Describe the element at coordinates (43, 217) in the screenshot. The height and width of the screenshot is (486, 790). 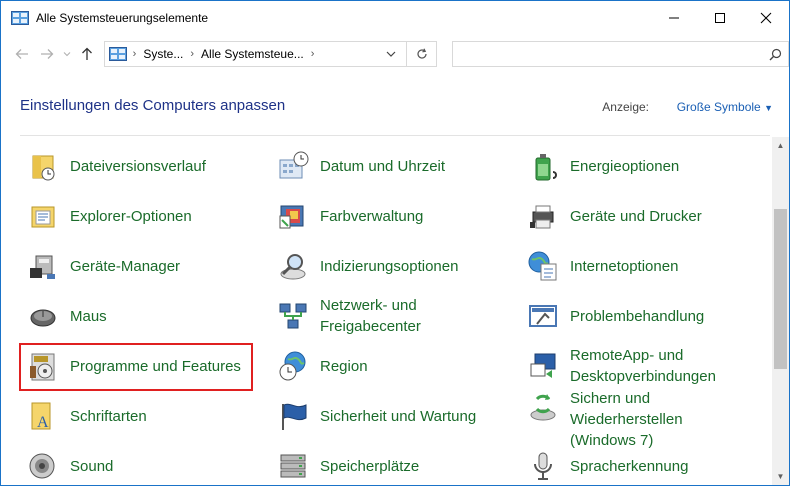
I see `explorer-options-icon` at that location.